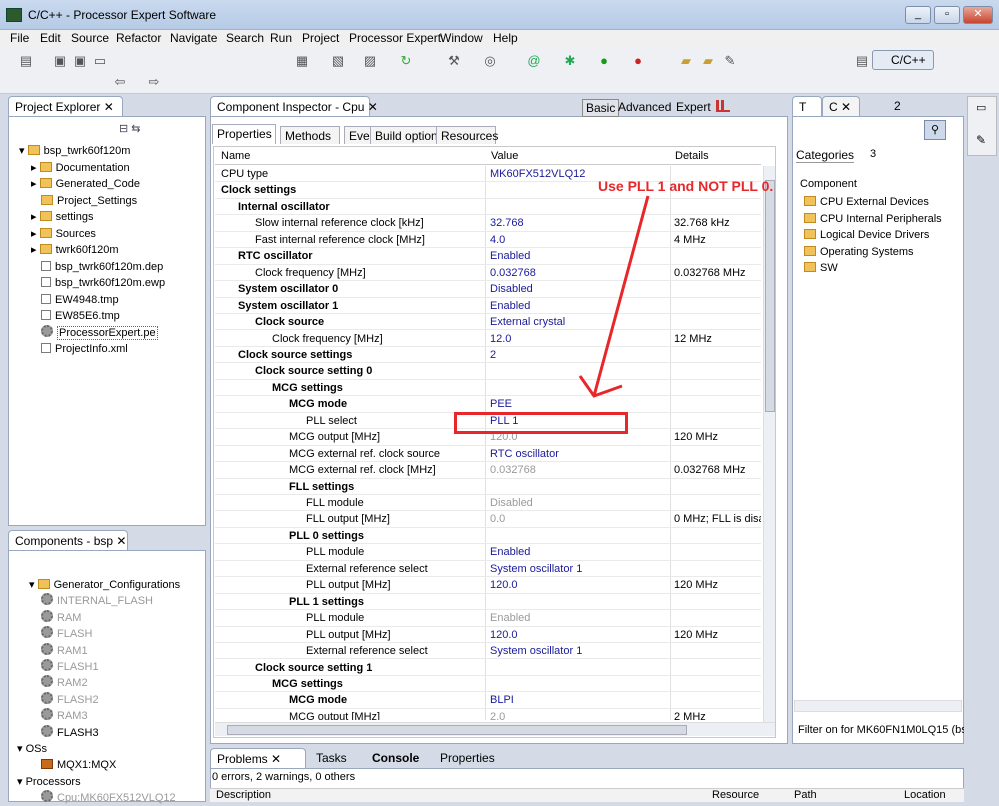 Image resolution: width=999 pixels, height=806 pixels. I want to click on target-icon: ◎, so click(490, 61).